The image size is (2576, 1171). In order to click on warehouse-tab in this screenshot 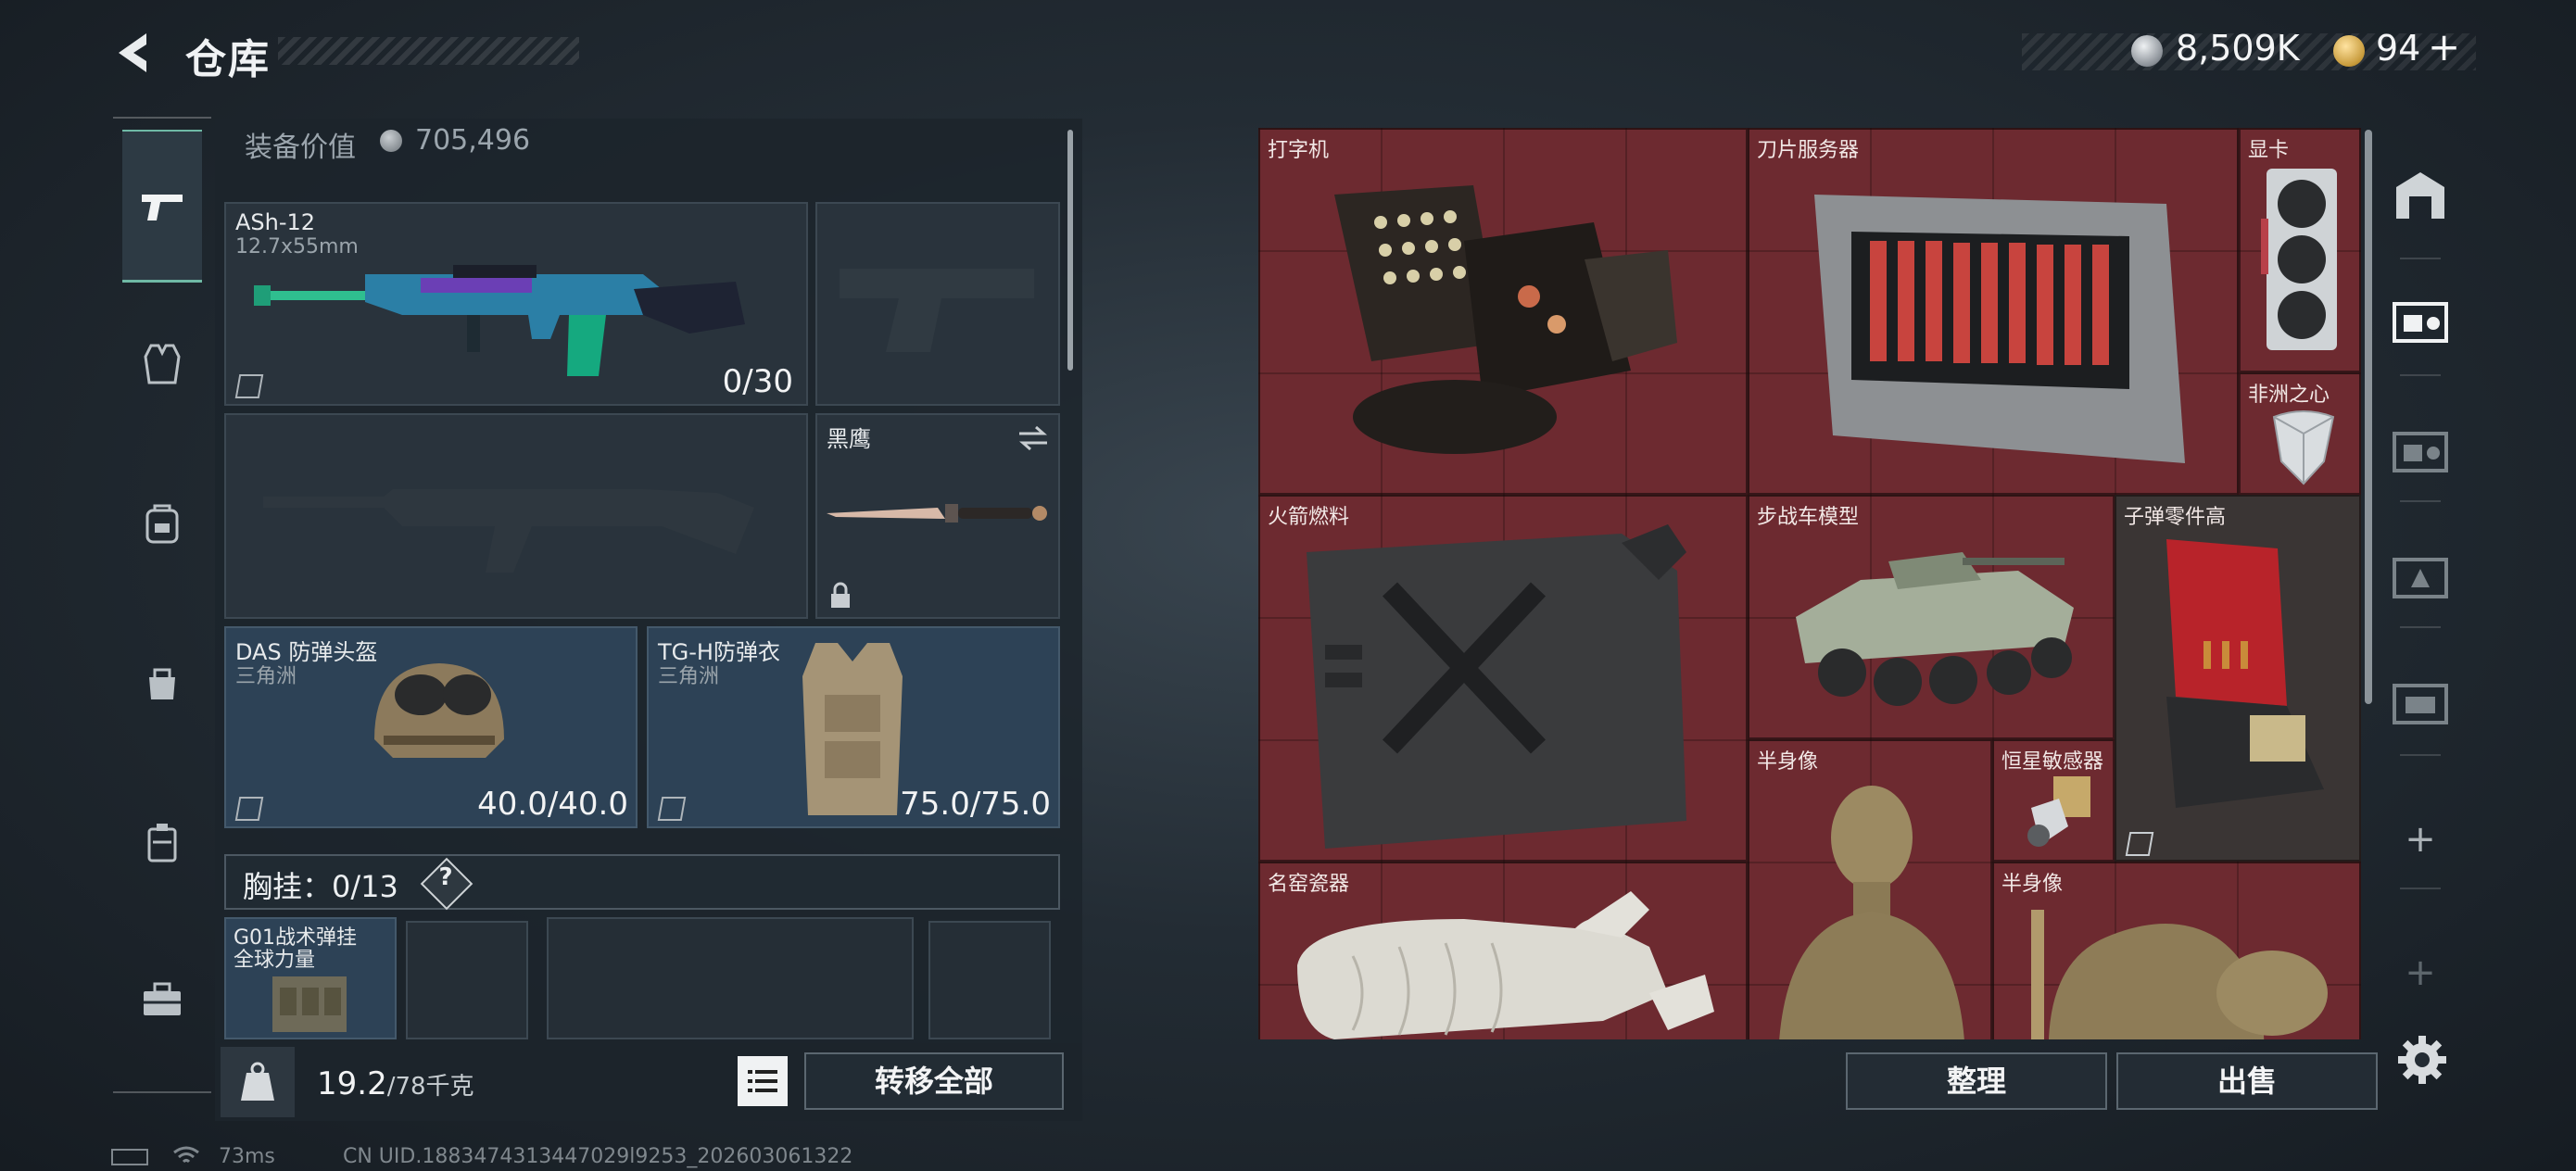, I will do `click(2420, 195)`.